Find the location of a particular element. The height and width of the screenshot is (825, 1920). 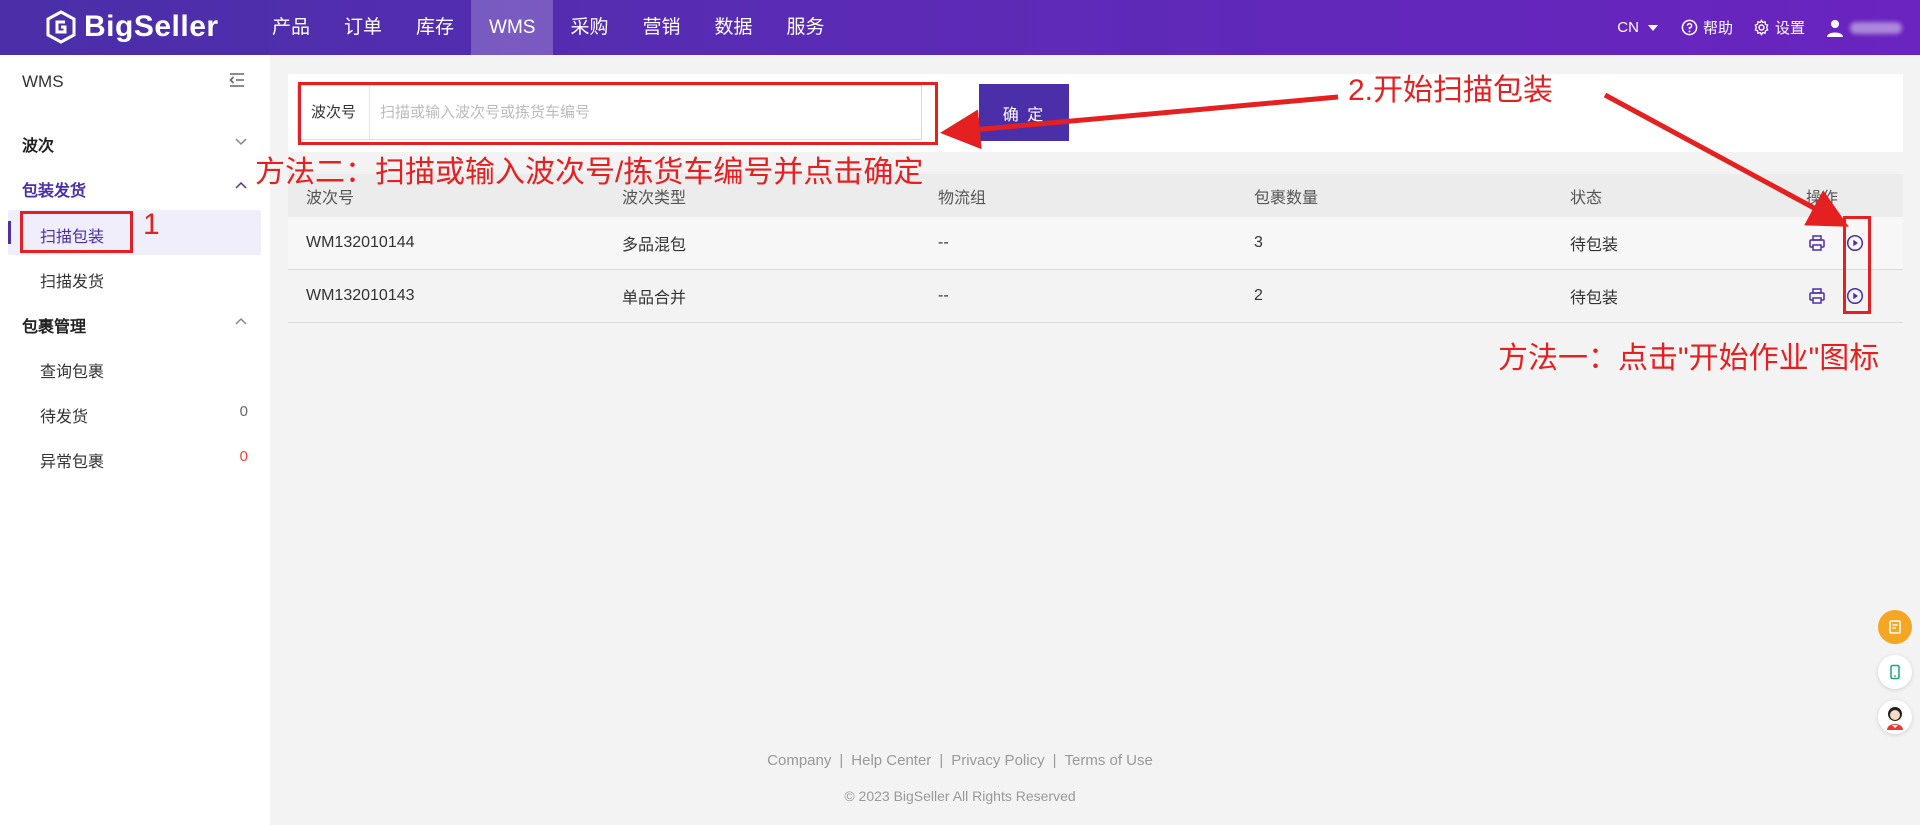

annotation-box-start-icons is located at coordinates (1857, 265).